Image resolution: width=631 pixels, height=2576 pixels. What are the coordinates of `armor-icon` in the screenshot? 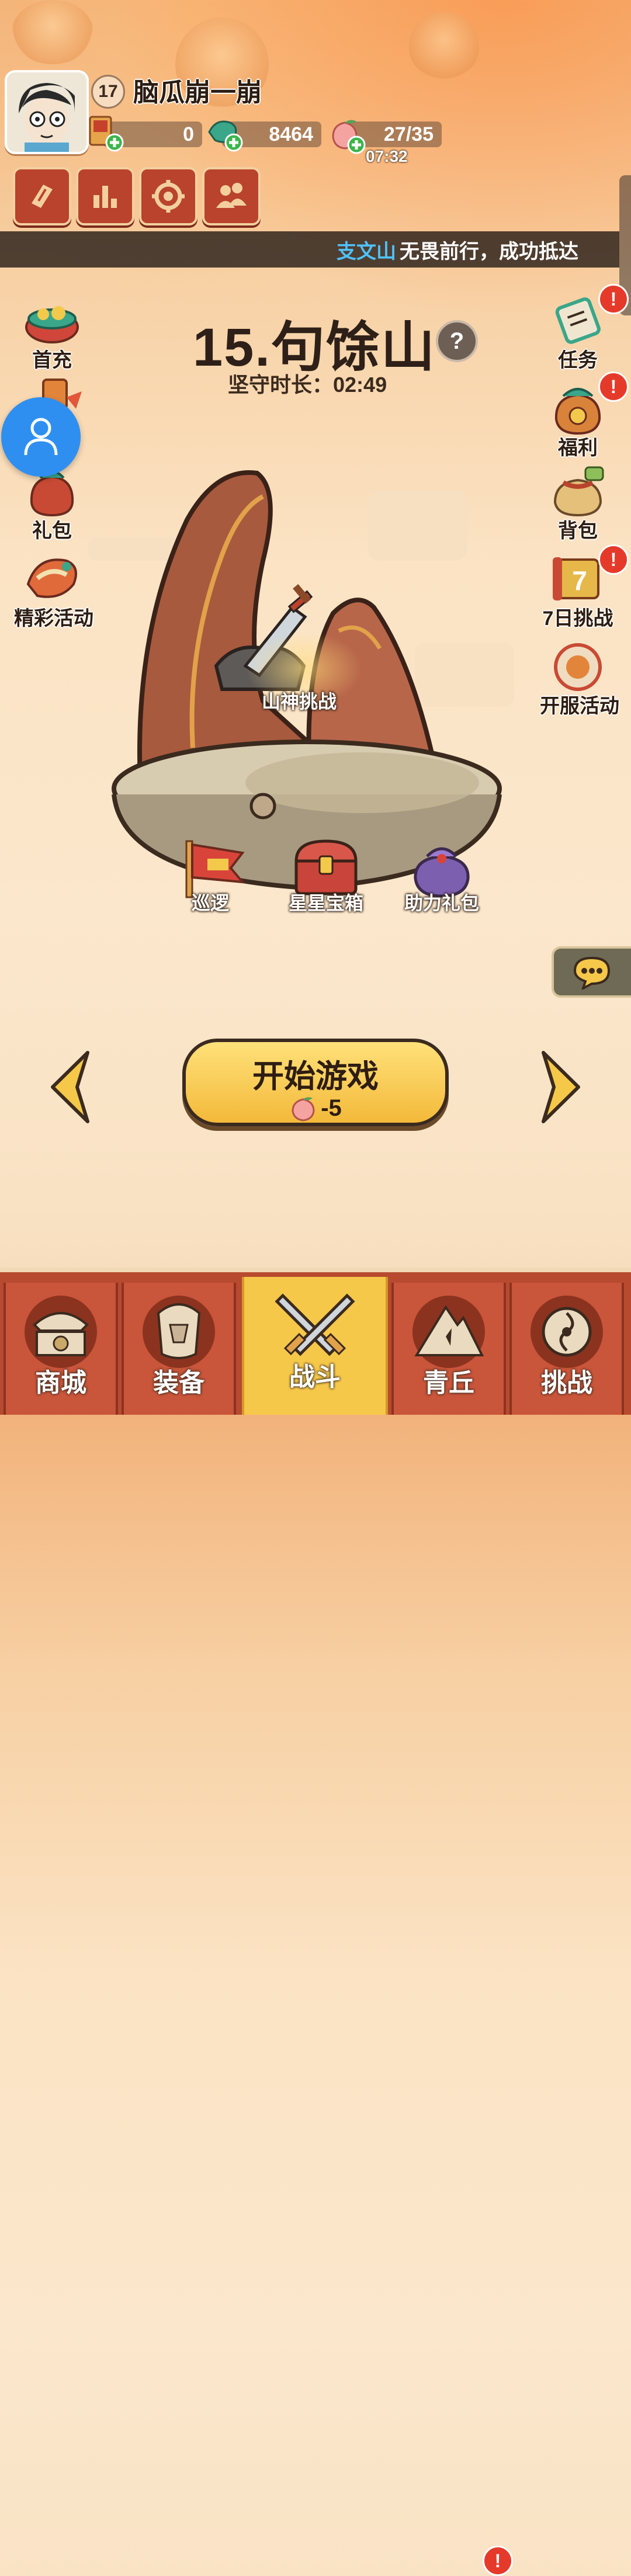 It's located at (179, 1332).